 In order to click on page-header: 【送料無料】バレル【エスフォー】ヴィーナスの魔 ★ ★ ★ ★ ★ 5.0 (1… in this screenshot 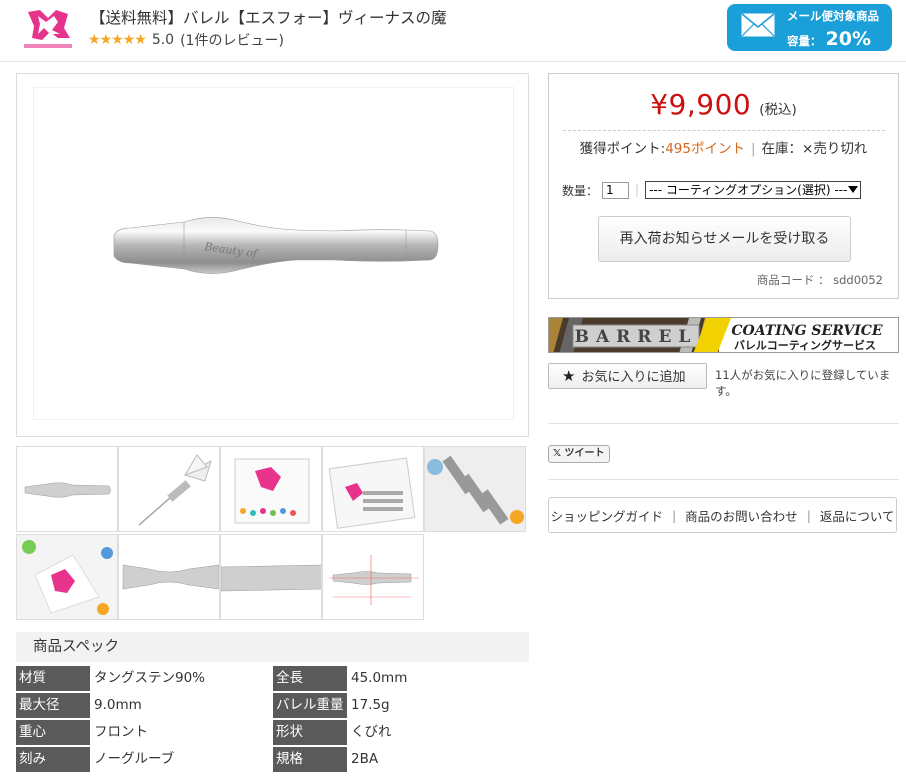, I will do `click(453, 31)`.